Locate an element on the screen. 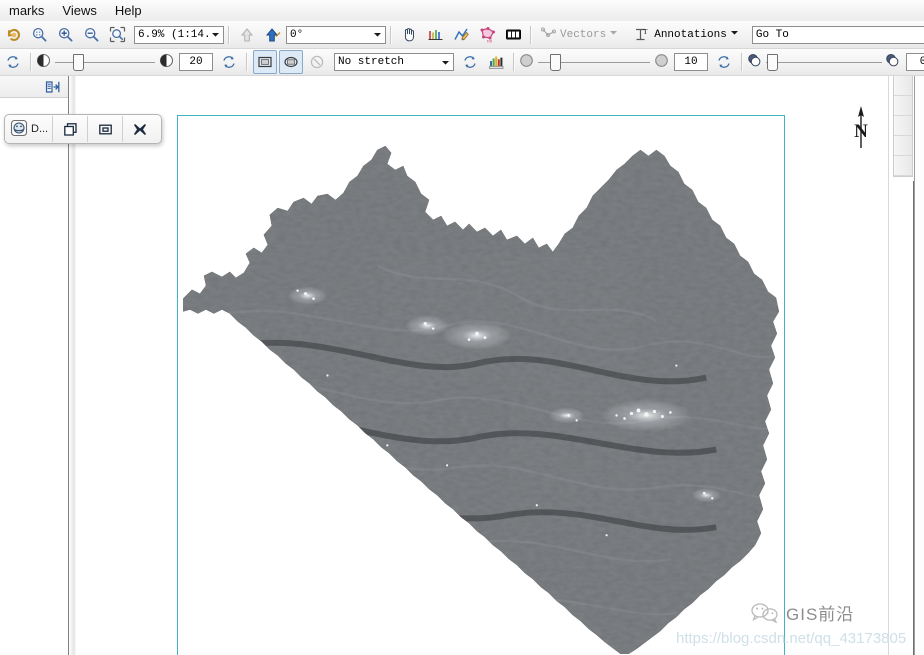  zoom-in-icon is located at coordinates (65, 34).